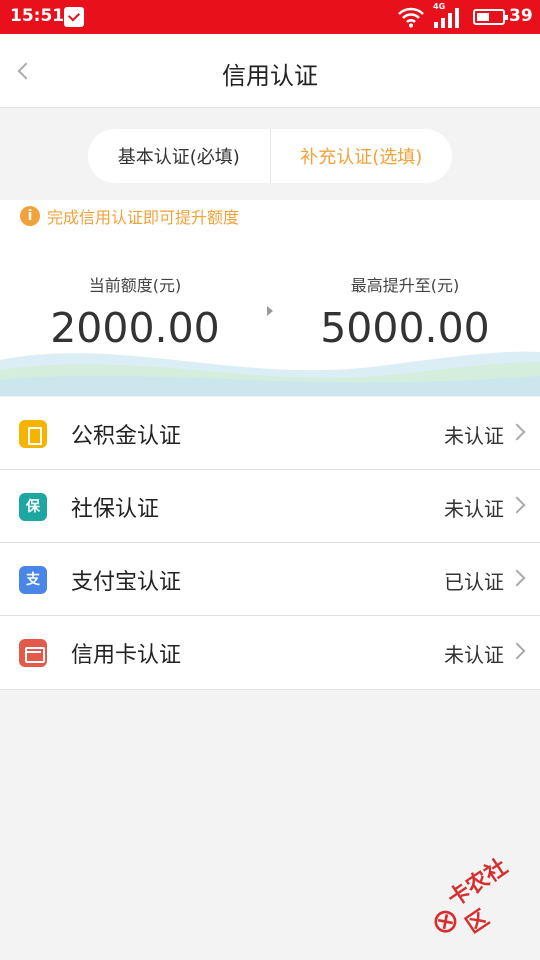 The image size is (540, 960). What do you see at coordinates (37, 16) in the screenshot?
I see `status-time: 15:51` at bounding box center [37, 16].